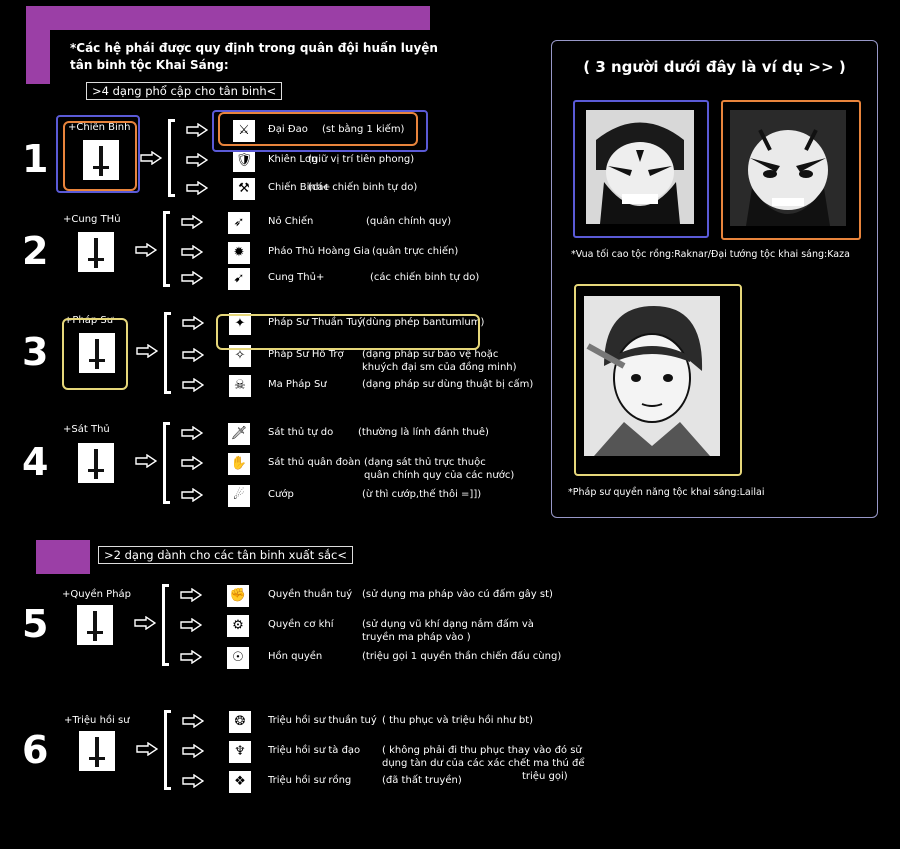 Image resolution: width=900 pixels, height=849 pixels. What do you see at coordinates (301, 432) in the screenshot?
I see `subclass-name: Sát thủ tự do` at bounding box center [301, 432].